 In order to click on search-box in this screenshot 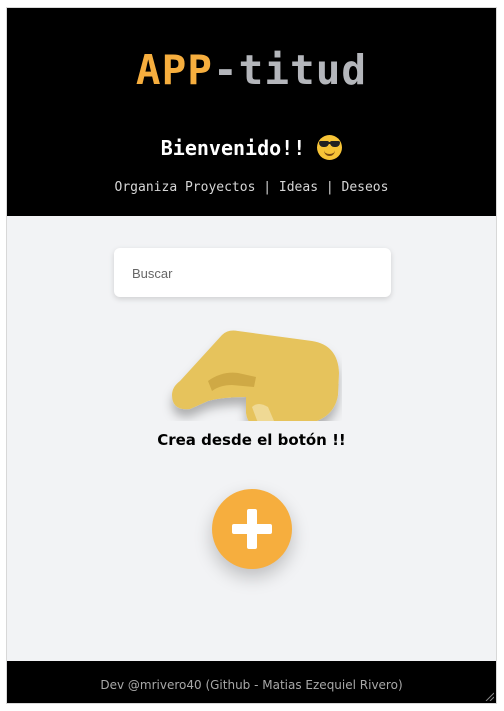, I will do `click(252, 273)`.